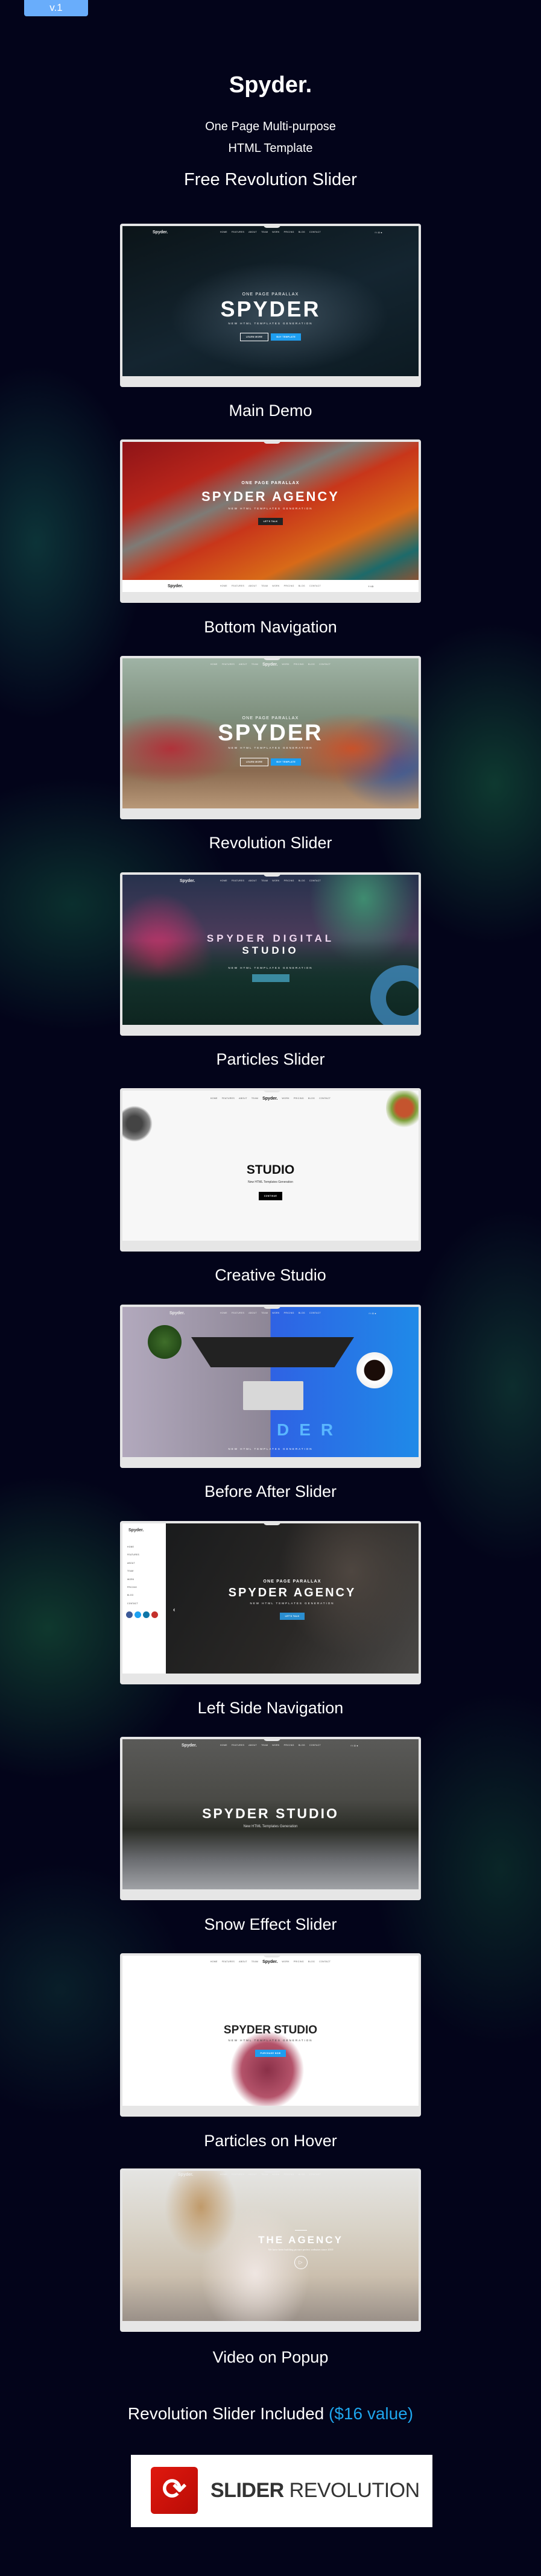 The width and height of the screenshot is (541, 2576). Describe the element at coordinates (270, 1059) in the screenshot. I see `demo-label: Particles Slider` at that location.